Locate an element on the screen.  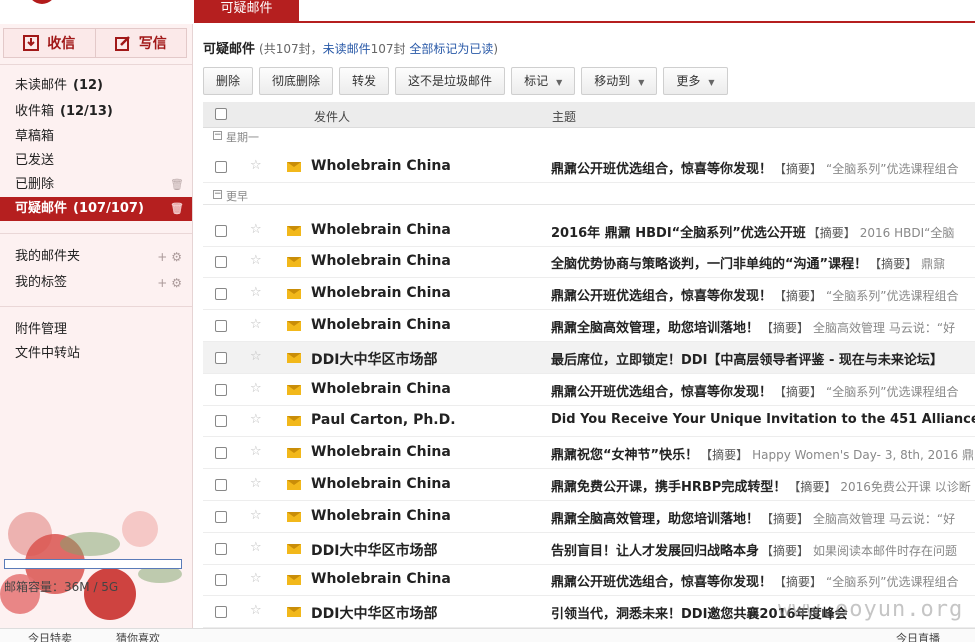
folder-sent: 已发送 is located at coordinates (96, 161).